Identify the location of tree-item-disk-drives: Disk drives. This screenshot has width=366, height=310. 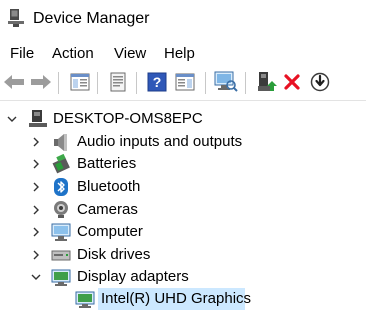
(183, 255).